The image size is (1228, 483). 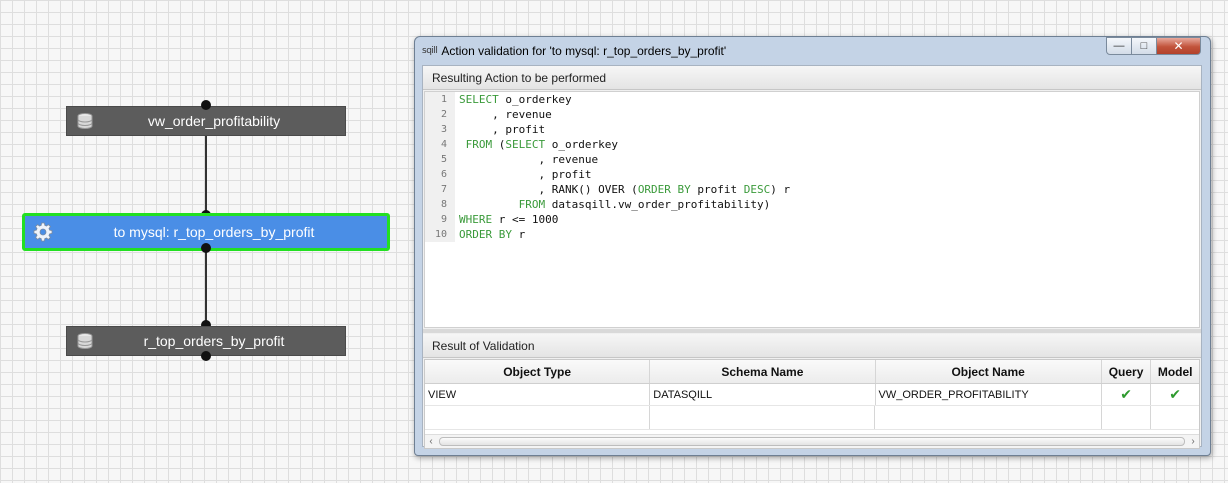 What do you see at coordinates (440, 99) in the screenshot?
I see `line-number: 1` at bounding box center [440, 99].